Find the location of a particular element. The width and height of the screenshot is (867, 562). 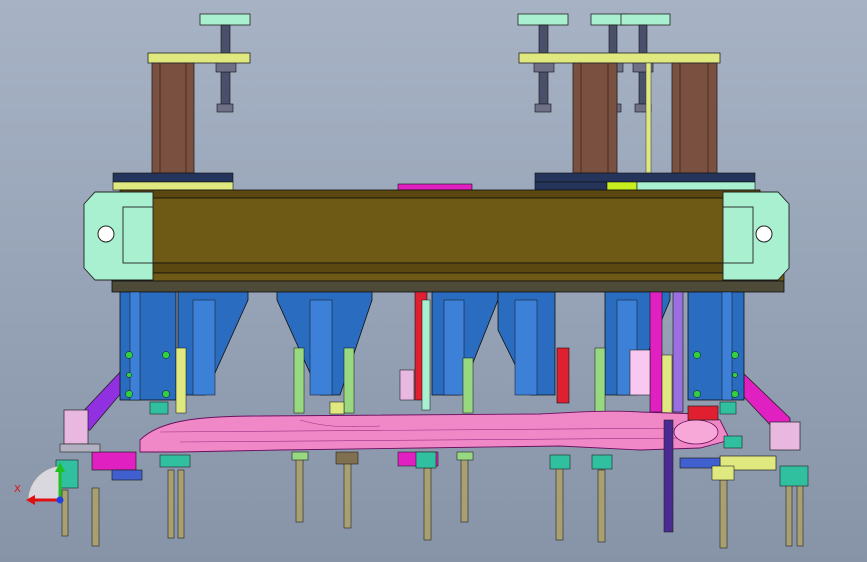

workpiece-part is located at coordinates (435, 431).